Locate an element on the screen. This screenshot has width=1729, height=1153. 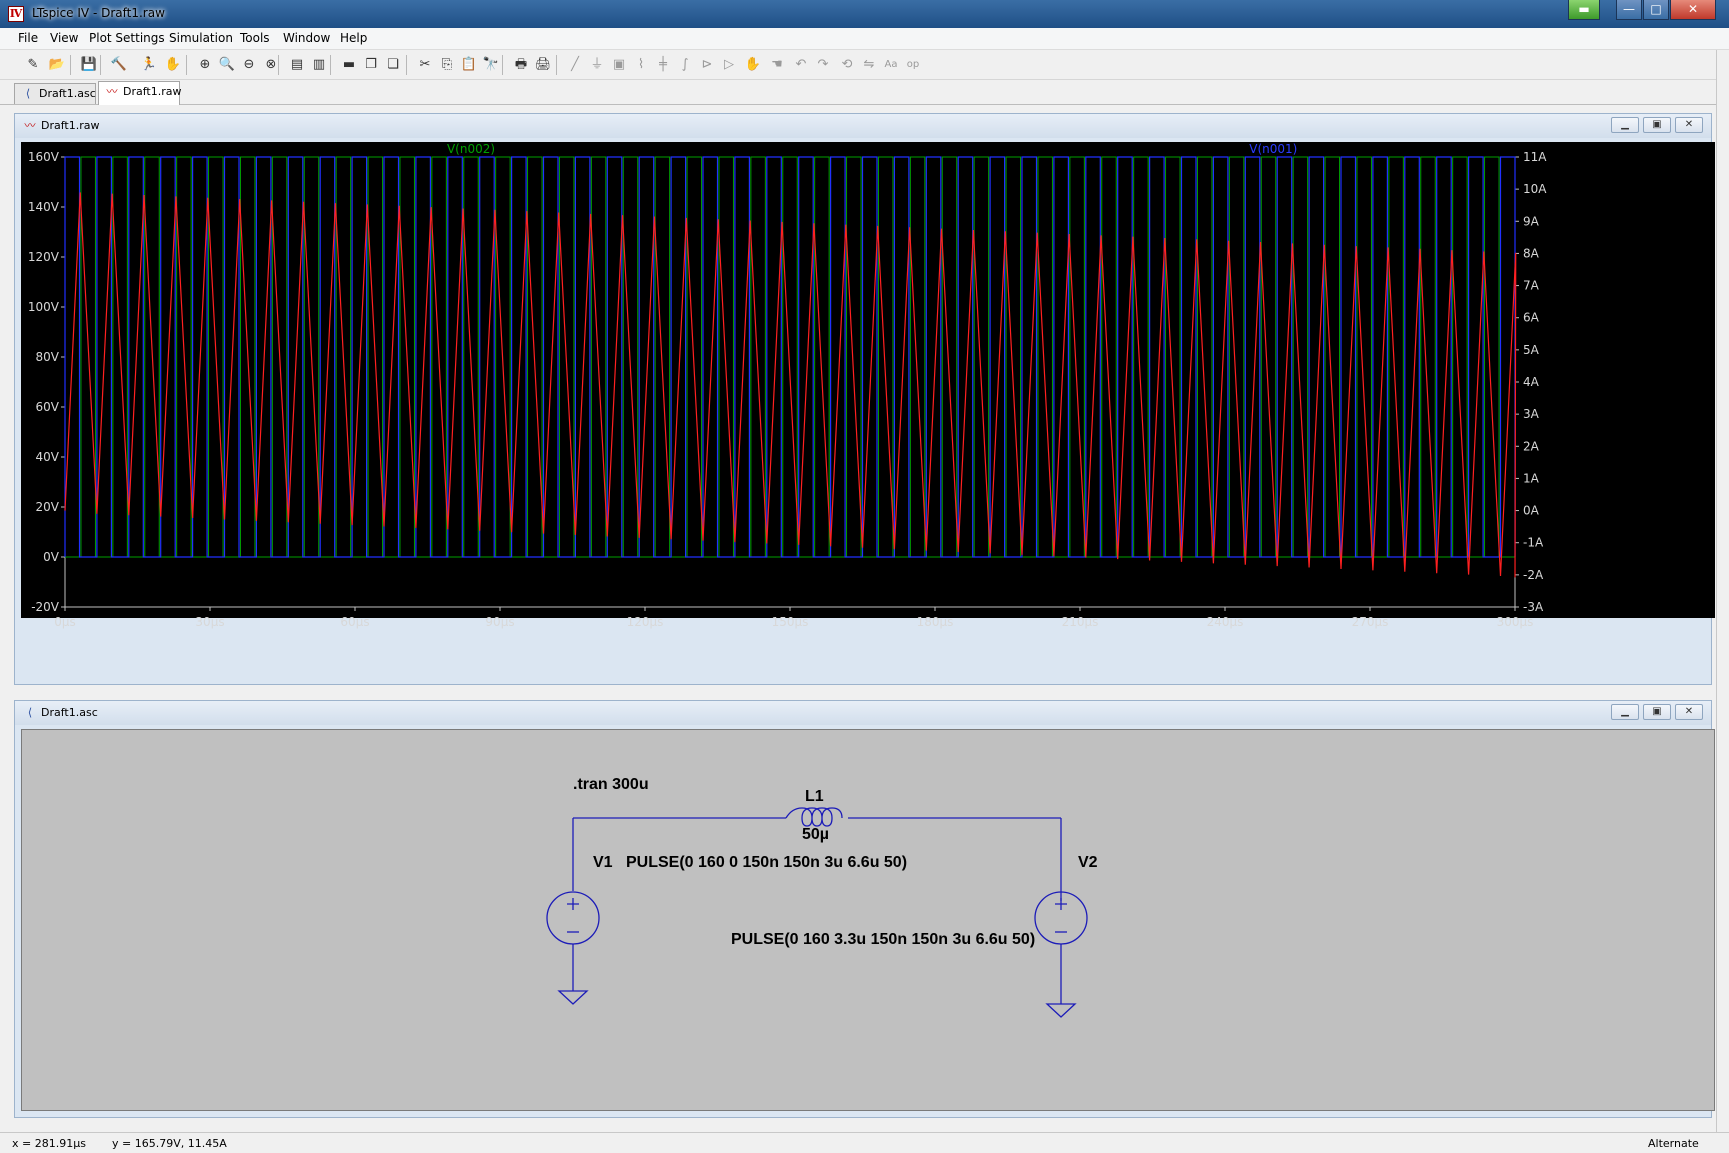
inductor-name: L1 is located at coordinates (814, 797).